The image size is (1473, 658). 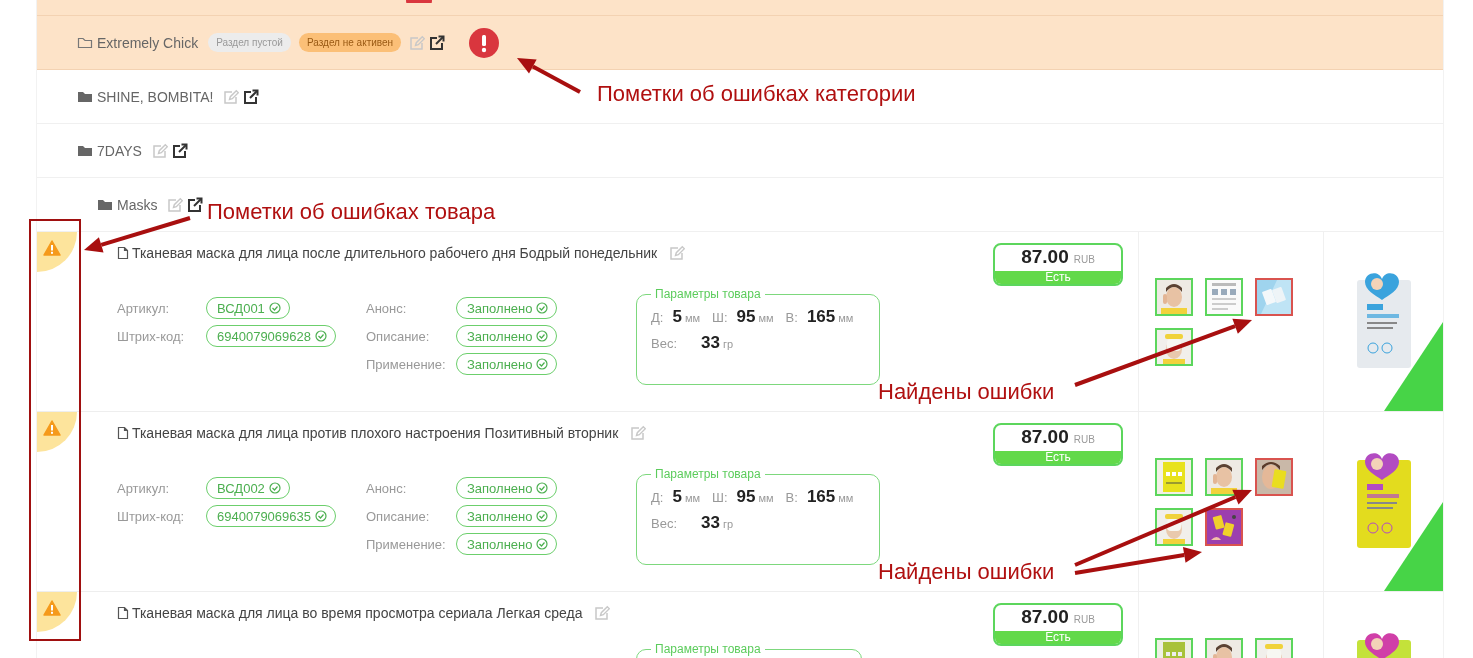 What do you see at coordinates (350, 42) in the screenshot?
I see `status-badge: Раздел не активен` at bounding box center [350, 42].